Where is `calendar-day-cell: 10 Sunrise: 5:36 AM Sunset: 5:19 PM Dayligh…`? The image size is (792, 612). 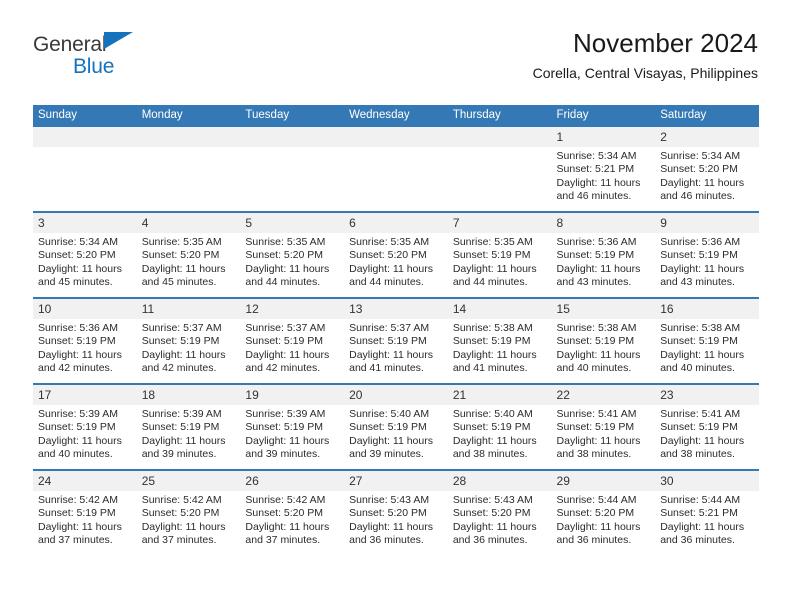 calendar-day-cell: 10 Sunrise: 5:36 AM Sunset: 5:19 PM Dayligh… is located at coordinates (85, 340).